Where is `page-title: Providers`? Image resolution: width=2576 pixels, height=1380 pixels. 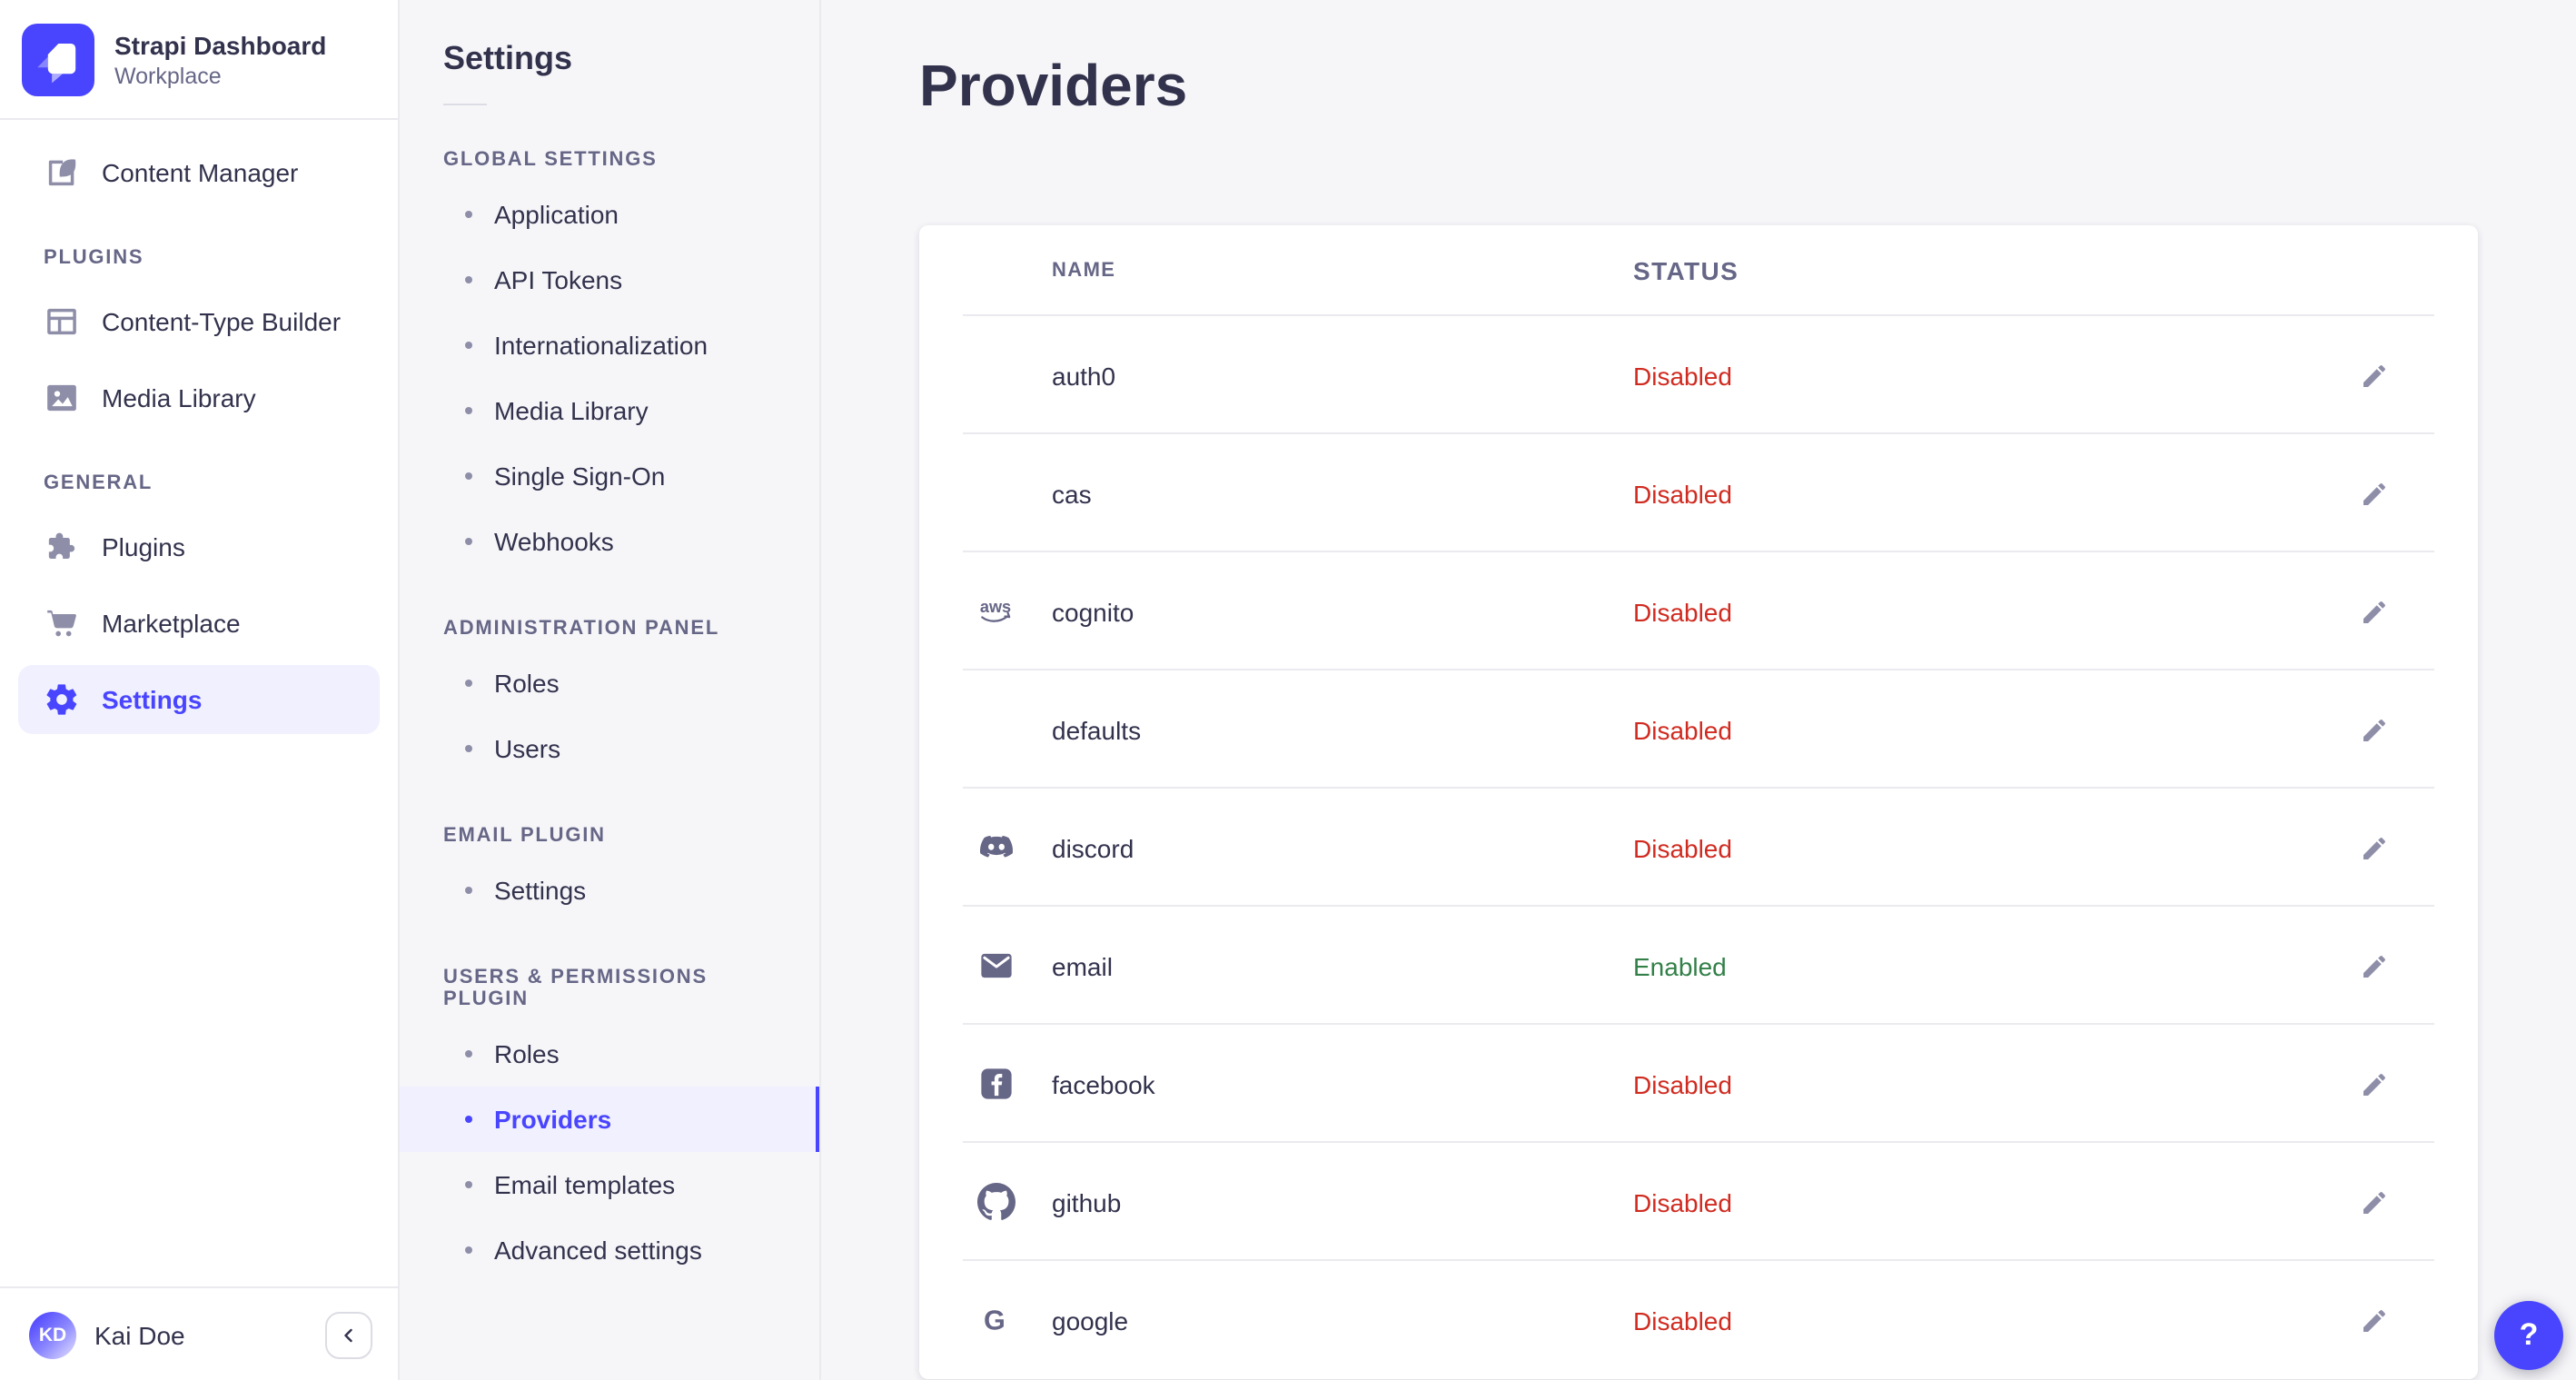 page-title: Providers is located at coordinates (1053, 85).